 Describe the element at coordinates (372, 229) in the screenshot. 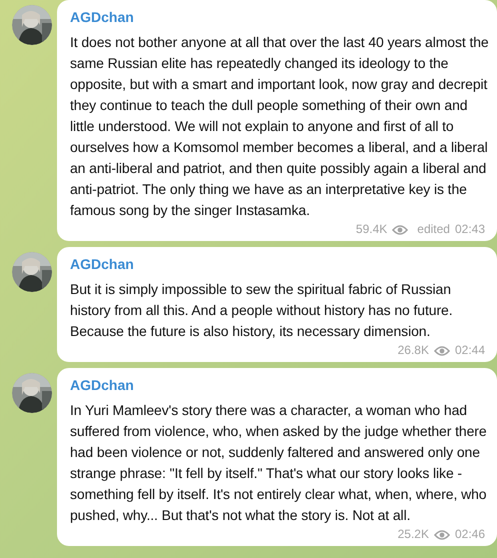

I see `view-count: 59.4K` at that location.